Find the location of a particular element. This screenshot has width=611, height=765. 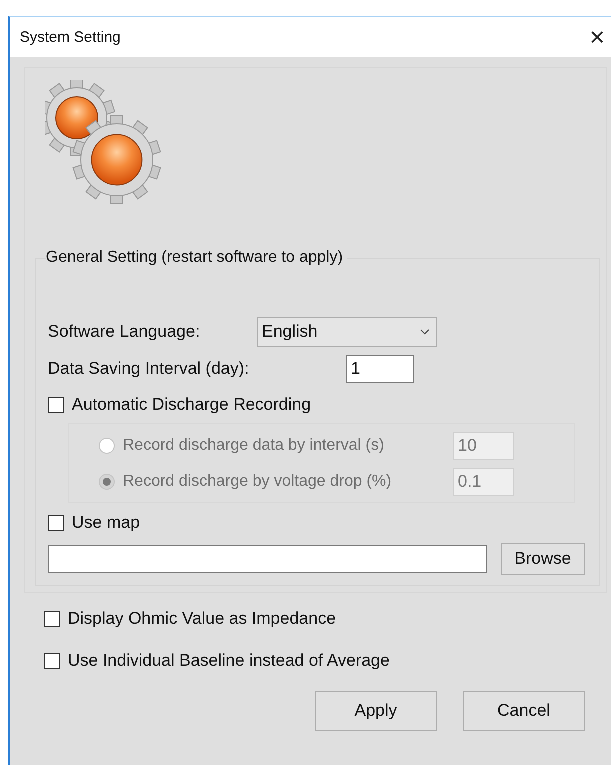

interval-input: 1 is located at coordinates (380, 369).